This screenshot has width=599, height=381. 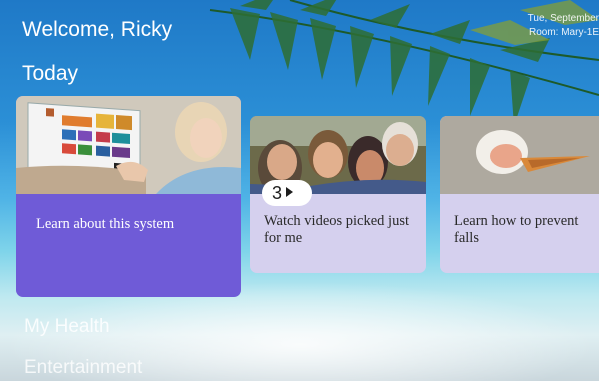 What do you see at coordinates (563, 32) in the screenshot?
I see `room-text: Room: Mary-1E` at bounding box center [563, 32].